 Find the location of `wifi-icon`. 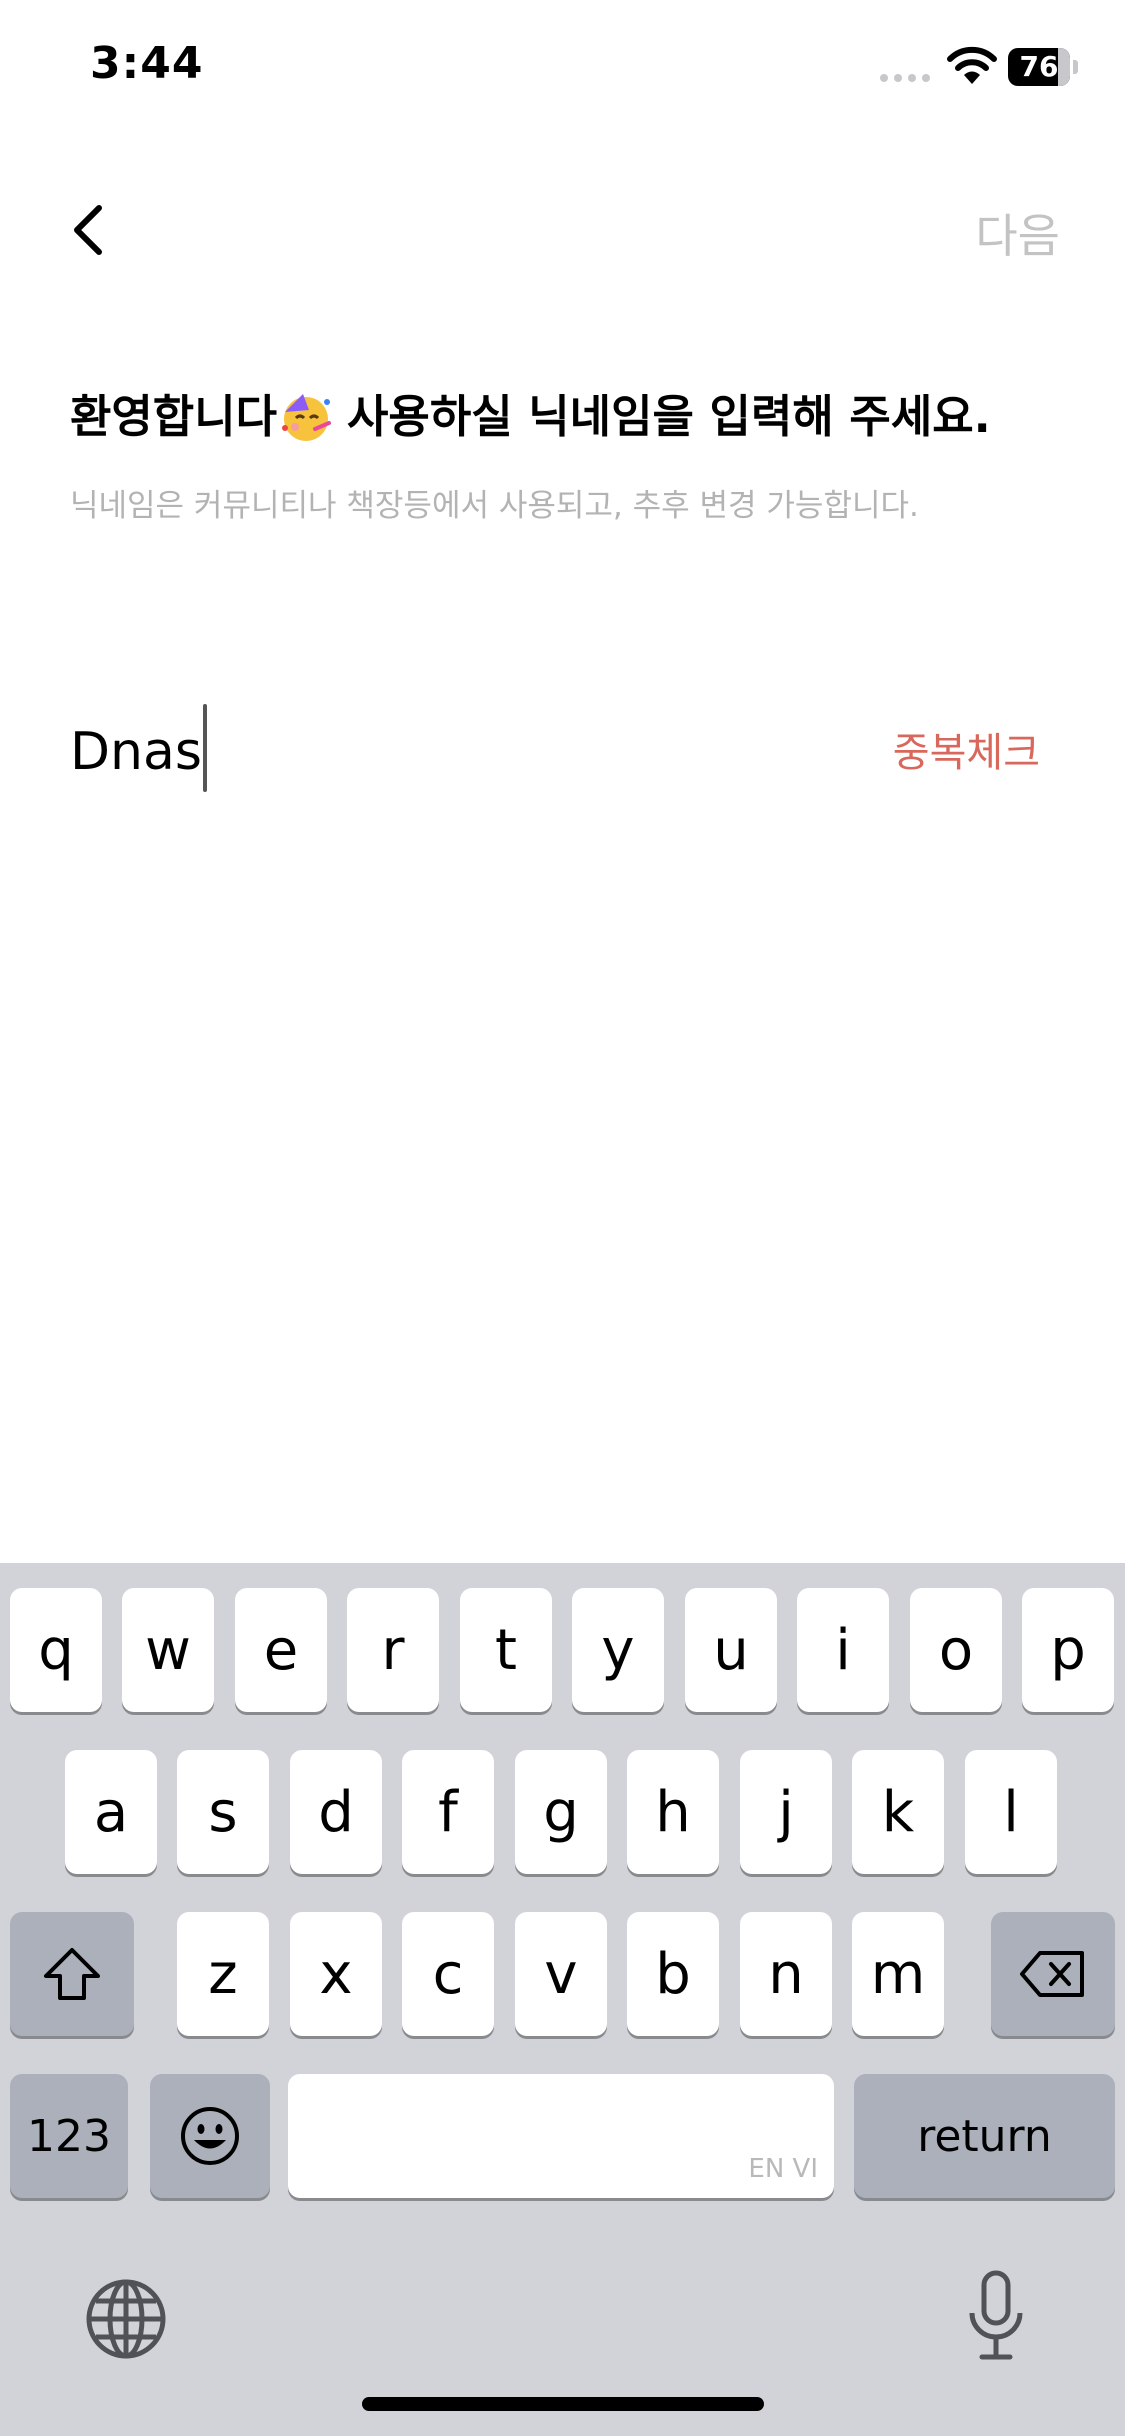

wifi-icon is located at coordinates (972, 66).